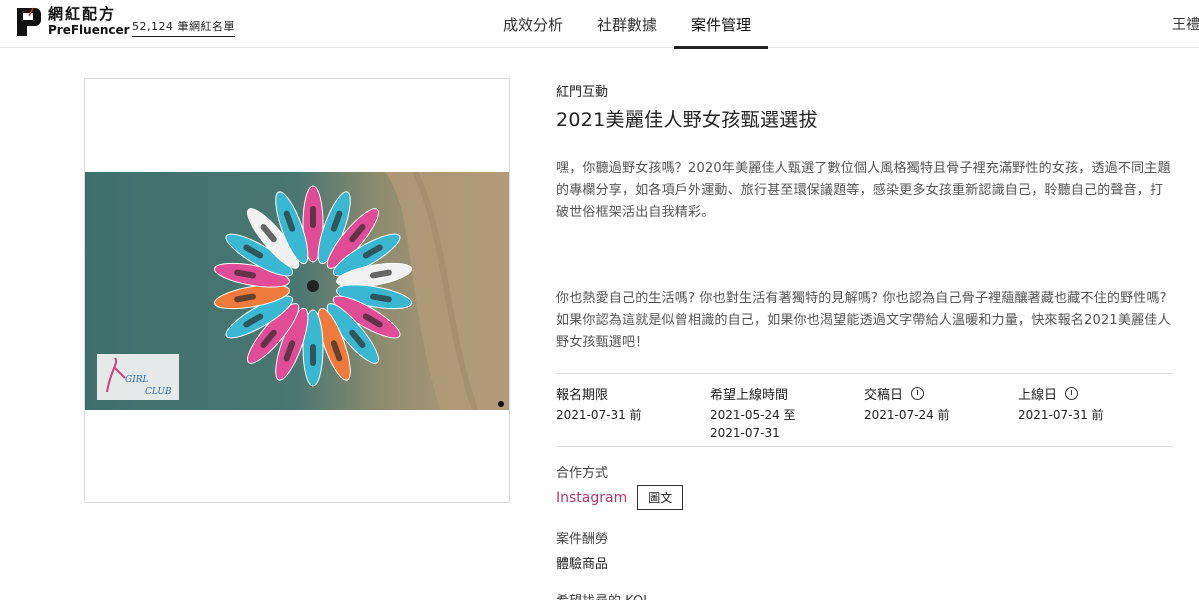 The image size is (1199, 600). Describe the element at coordinates (592, 497) in the screenshot. I see `platform-instagram: Instagram` at that location.